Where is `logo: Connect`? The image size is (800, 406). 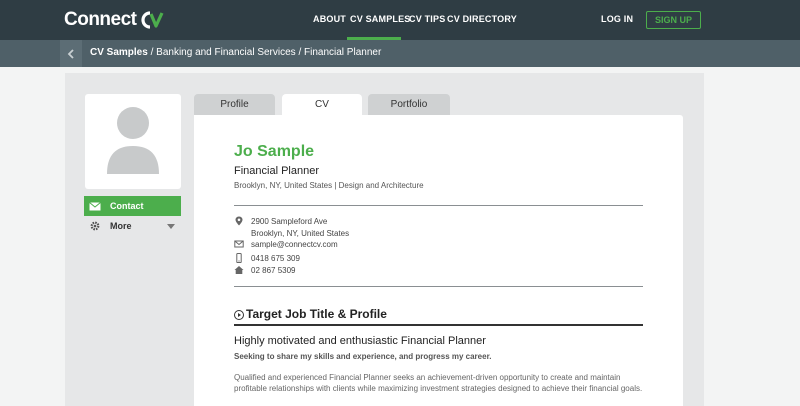
logo: Connect is located at coordinates (114, 20).